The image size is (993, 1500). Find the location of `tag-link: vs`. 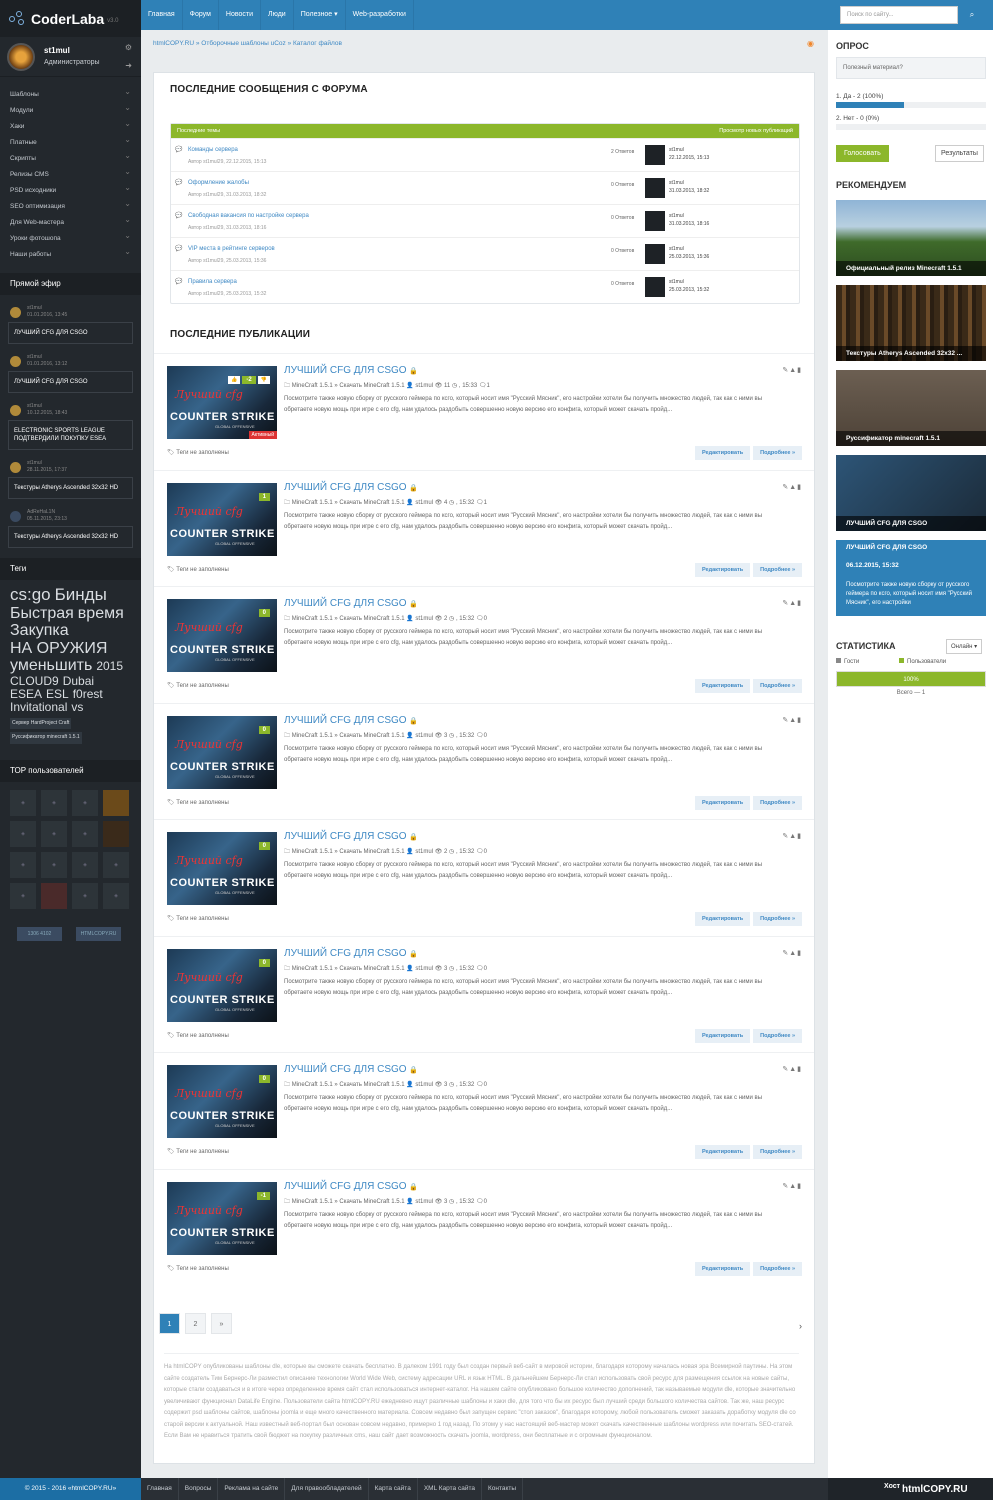

tag-link: vs is located at coordinates (77, 707).